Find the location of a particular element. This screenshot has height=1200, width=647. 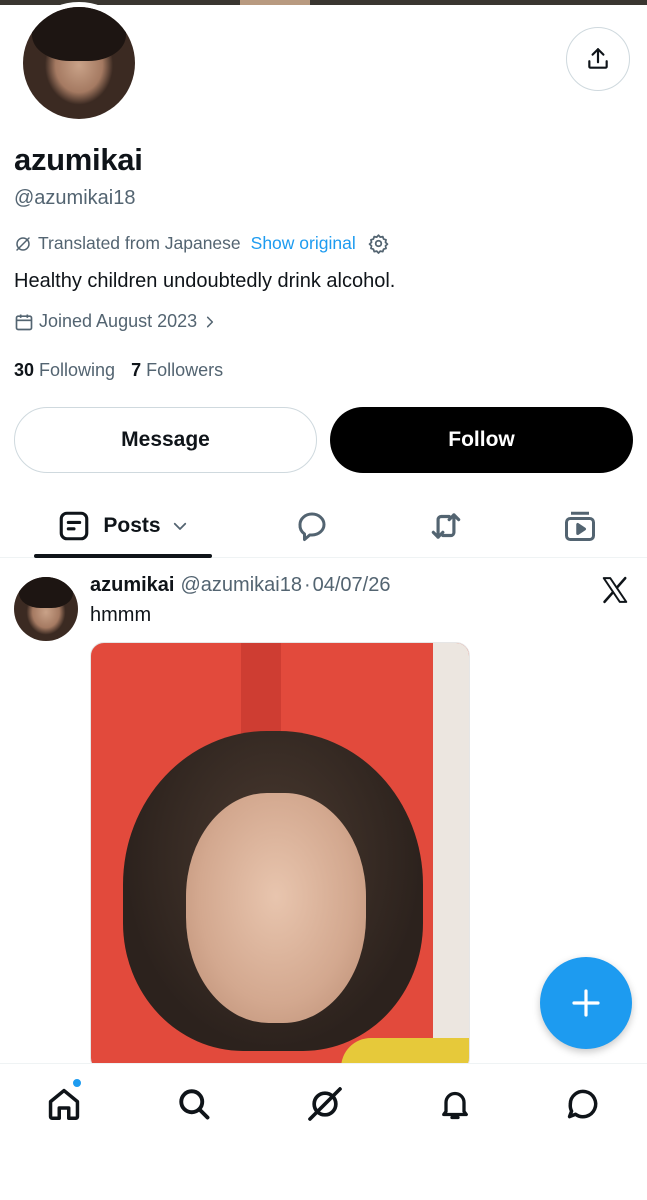

posts-icon is located at coordinates (74, 526).